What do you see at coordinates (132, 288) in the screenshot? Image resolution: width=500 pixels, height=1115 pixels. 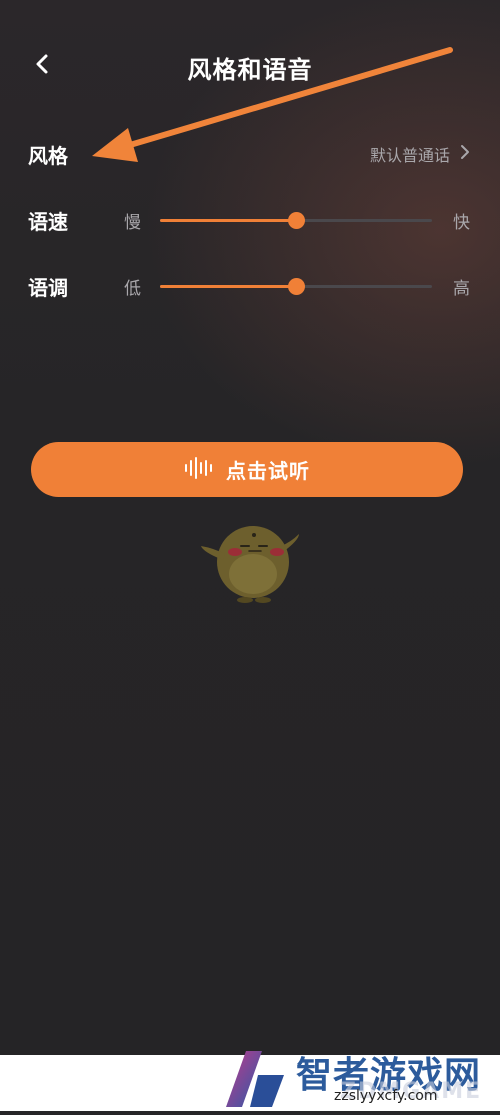 I see `tone-min-label: 低` at bounding box center [132, 288].